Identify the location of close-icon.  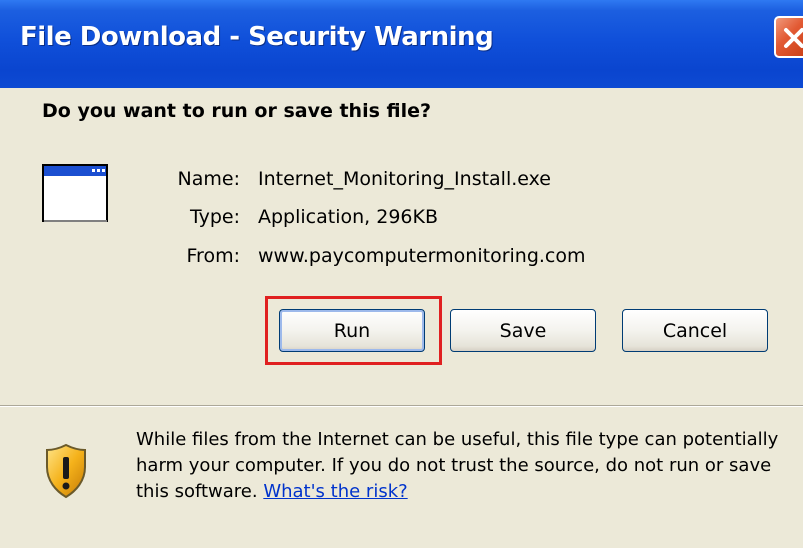
(793, 38).